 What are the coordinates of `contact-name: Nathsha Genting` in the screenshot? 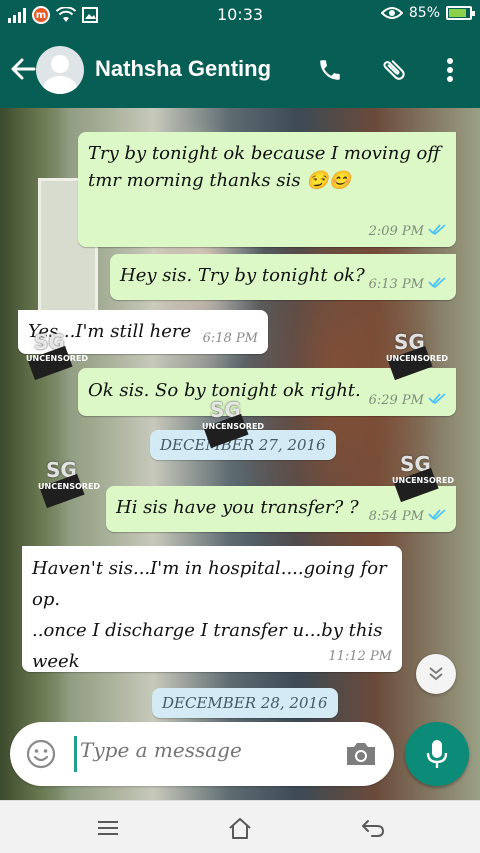 It's located at (183, 69).